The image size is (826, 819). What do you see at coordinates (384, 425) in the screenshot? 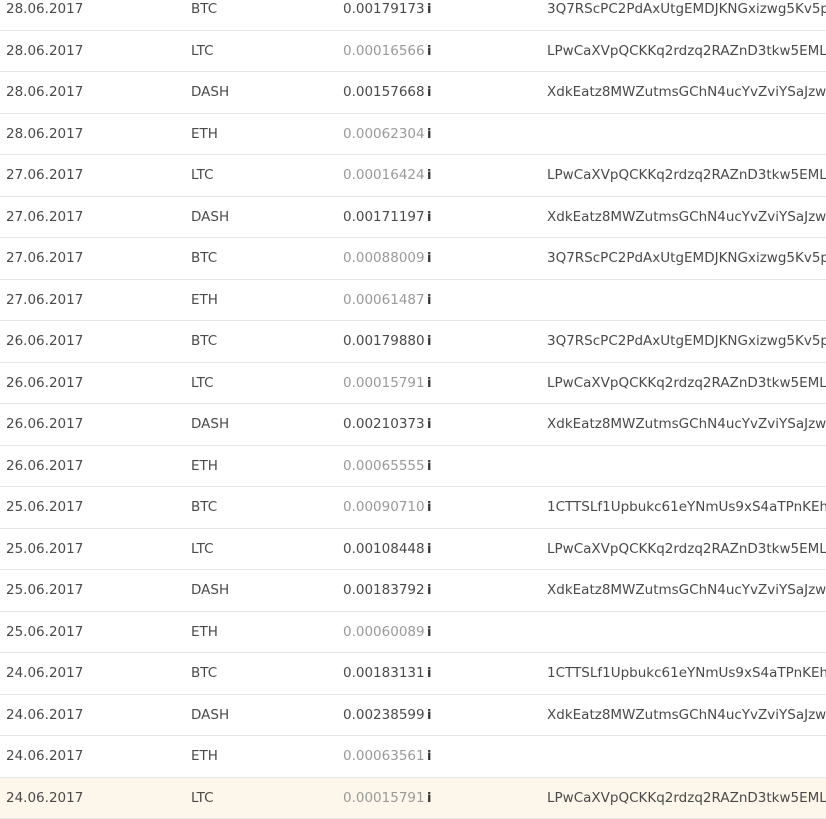
I see `payout-amount: 0.00210373` at bounding box center [384, 425].